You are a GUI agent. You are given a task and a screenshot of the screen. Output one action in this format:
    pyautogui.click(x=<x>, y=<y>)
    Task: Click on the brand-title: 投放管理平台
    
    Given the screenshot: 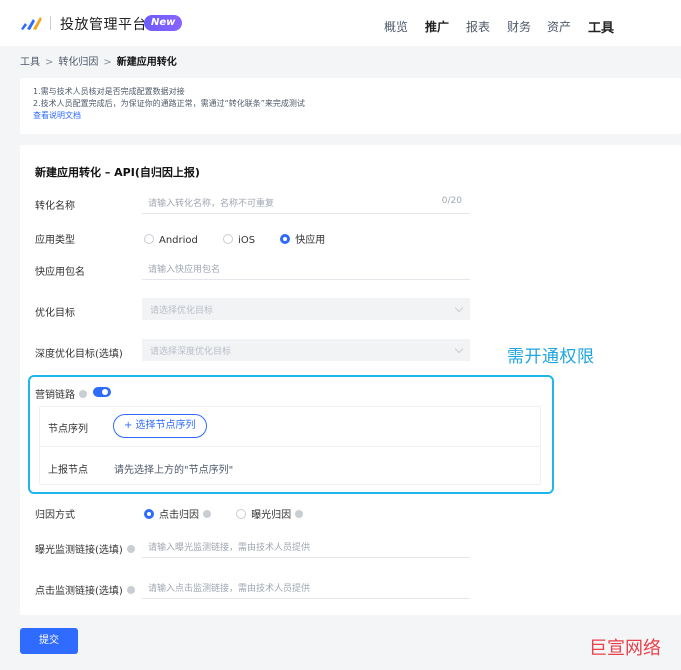 What is the action you would take?
    pyautogui.click(x=103, y=25)
    